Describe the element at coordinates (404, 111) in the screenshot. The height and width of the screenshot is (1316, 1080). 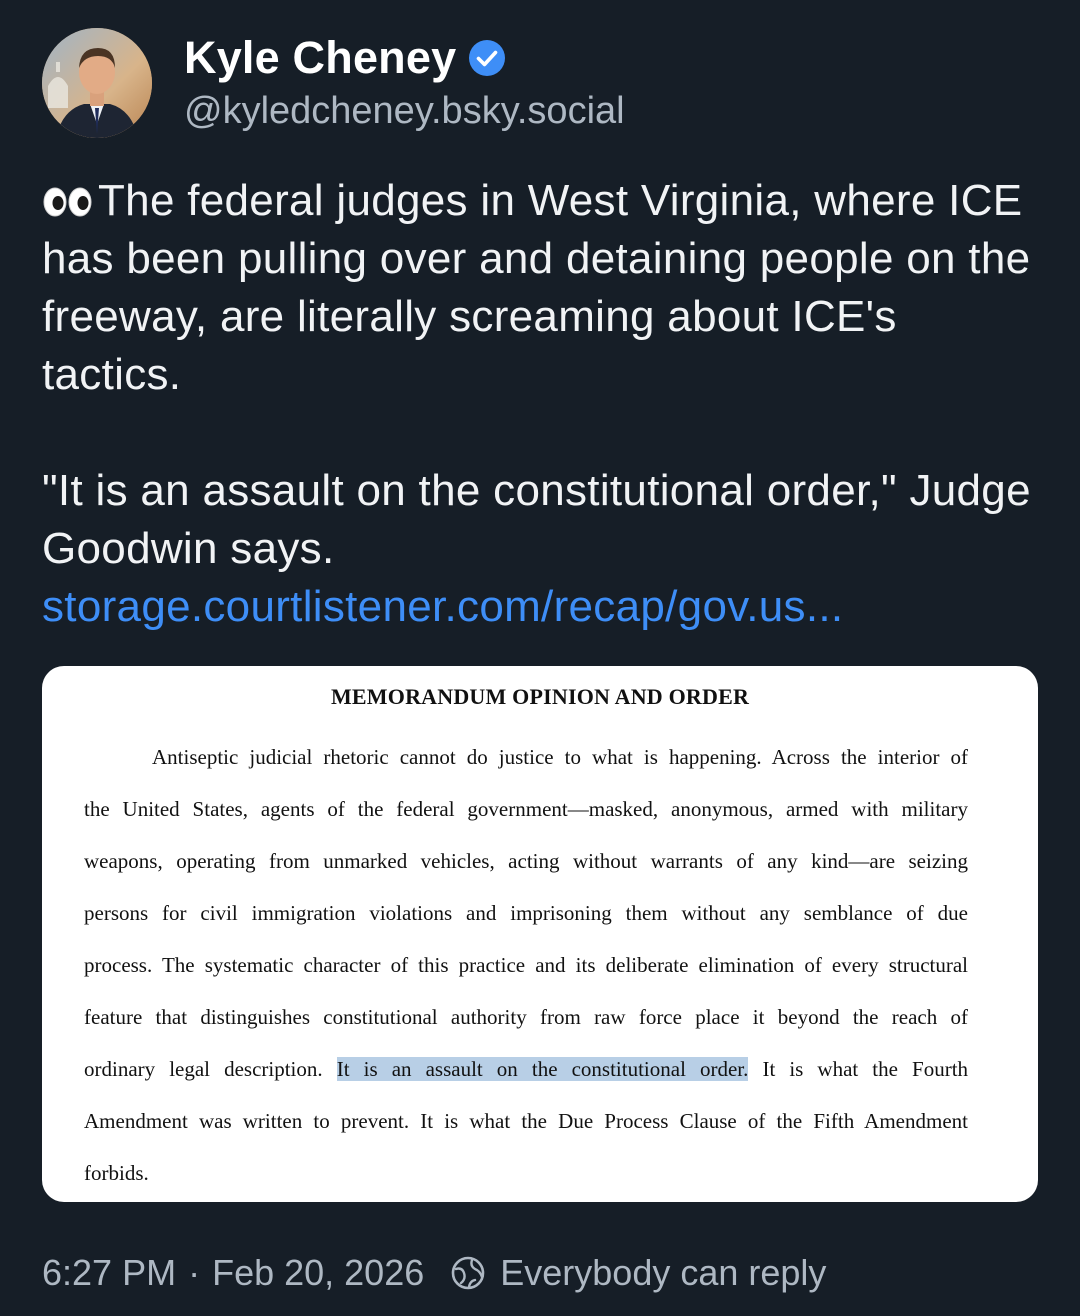
I see `user-handle: @kyledcheney.bsky.social` at that location.